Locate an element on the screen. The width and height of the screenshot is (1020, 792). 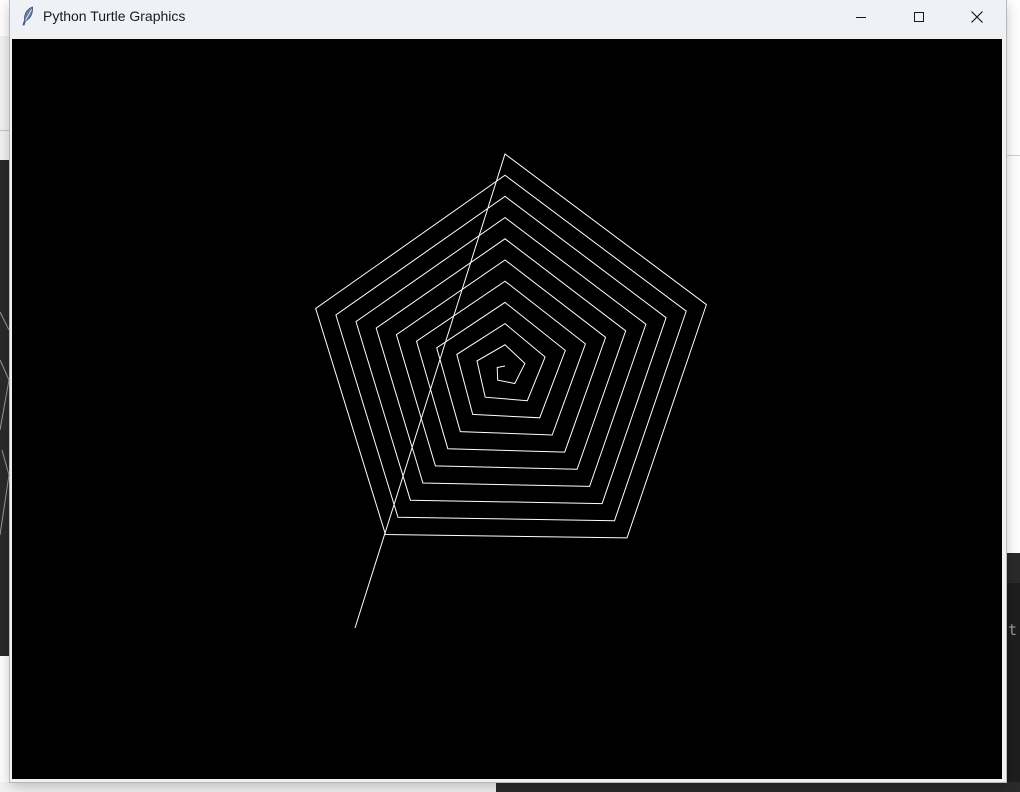
background-sketch-lines is located at coordinates (5, 423).